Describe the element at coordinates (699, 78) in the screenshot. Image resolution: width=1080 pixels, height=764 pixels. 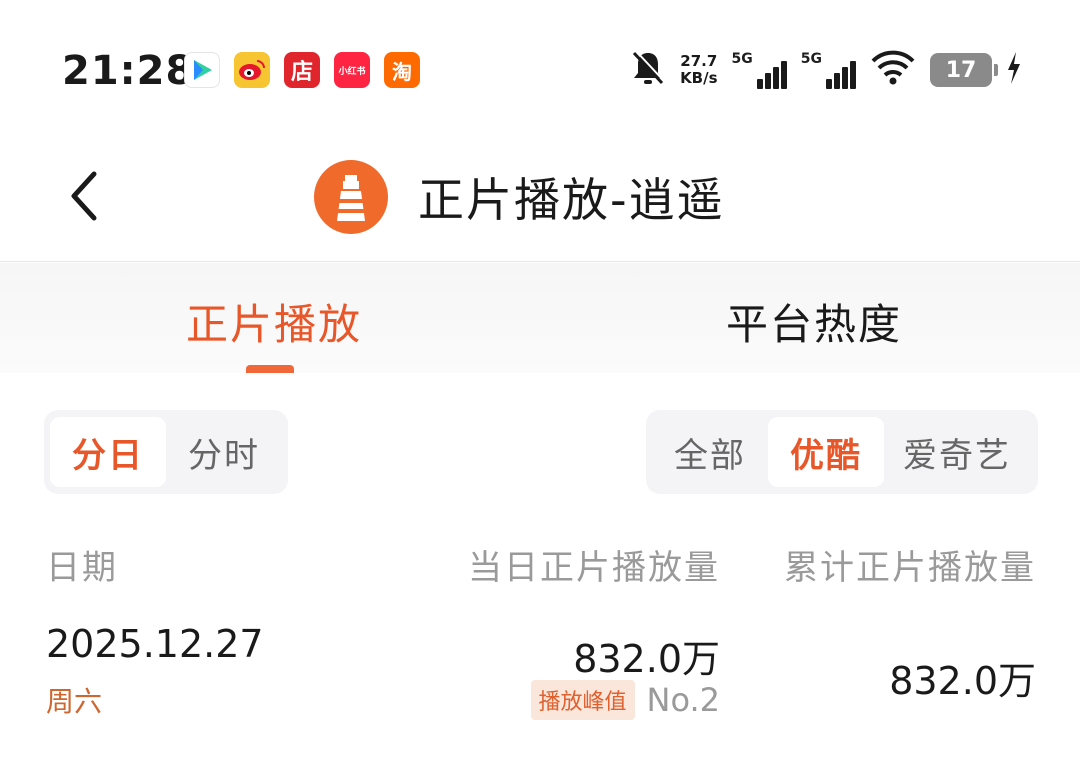
I see `network-speed-unit: KB/s` at that location.